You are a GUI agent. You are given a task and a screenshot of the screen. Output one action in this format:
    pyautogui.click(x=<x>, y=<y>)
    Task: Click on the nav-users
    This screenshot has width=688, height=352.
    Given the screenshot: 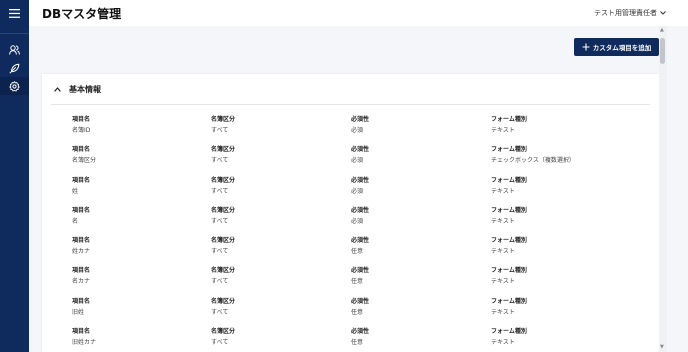 What is the action you would take?
    pyautogui.click(x=14, y=50)
    